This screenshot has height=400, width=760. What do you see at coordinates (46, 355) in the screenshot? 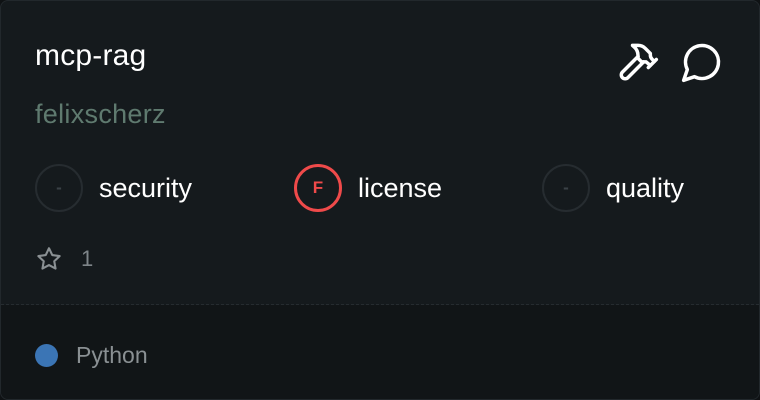
I see `language-color-dot` at bounding box center [46, 355].